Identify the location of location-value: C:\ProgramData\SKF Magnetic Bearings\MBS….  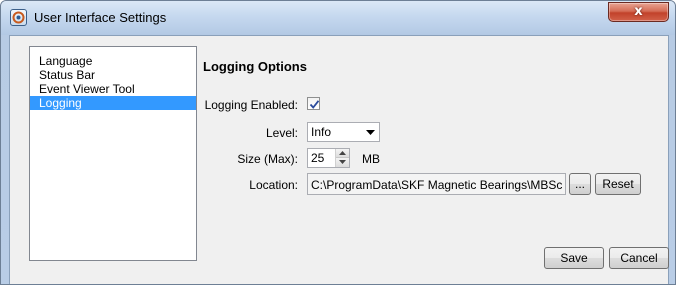
(437, 185).